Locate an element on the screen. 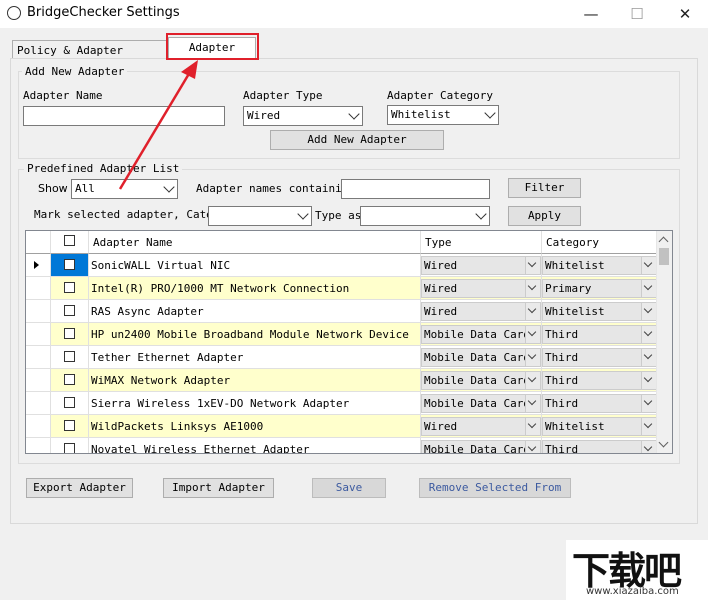  watermark: 下载吧 www.xiazaiba.com is located at coordinates (637, 570).